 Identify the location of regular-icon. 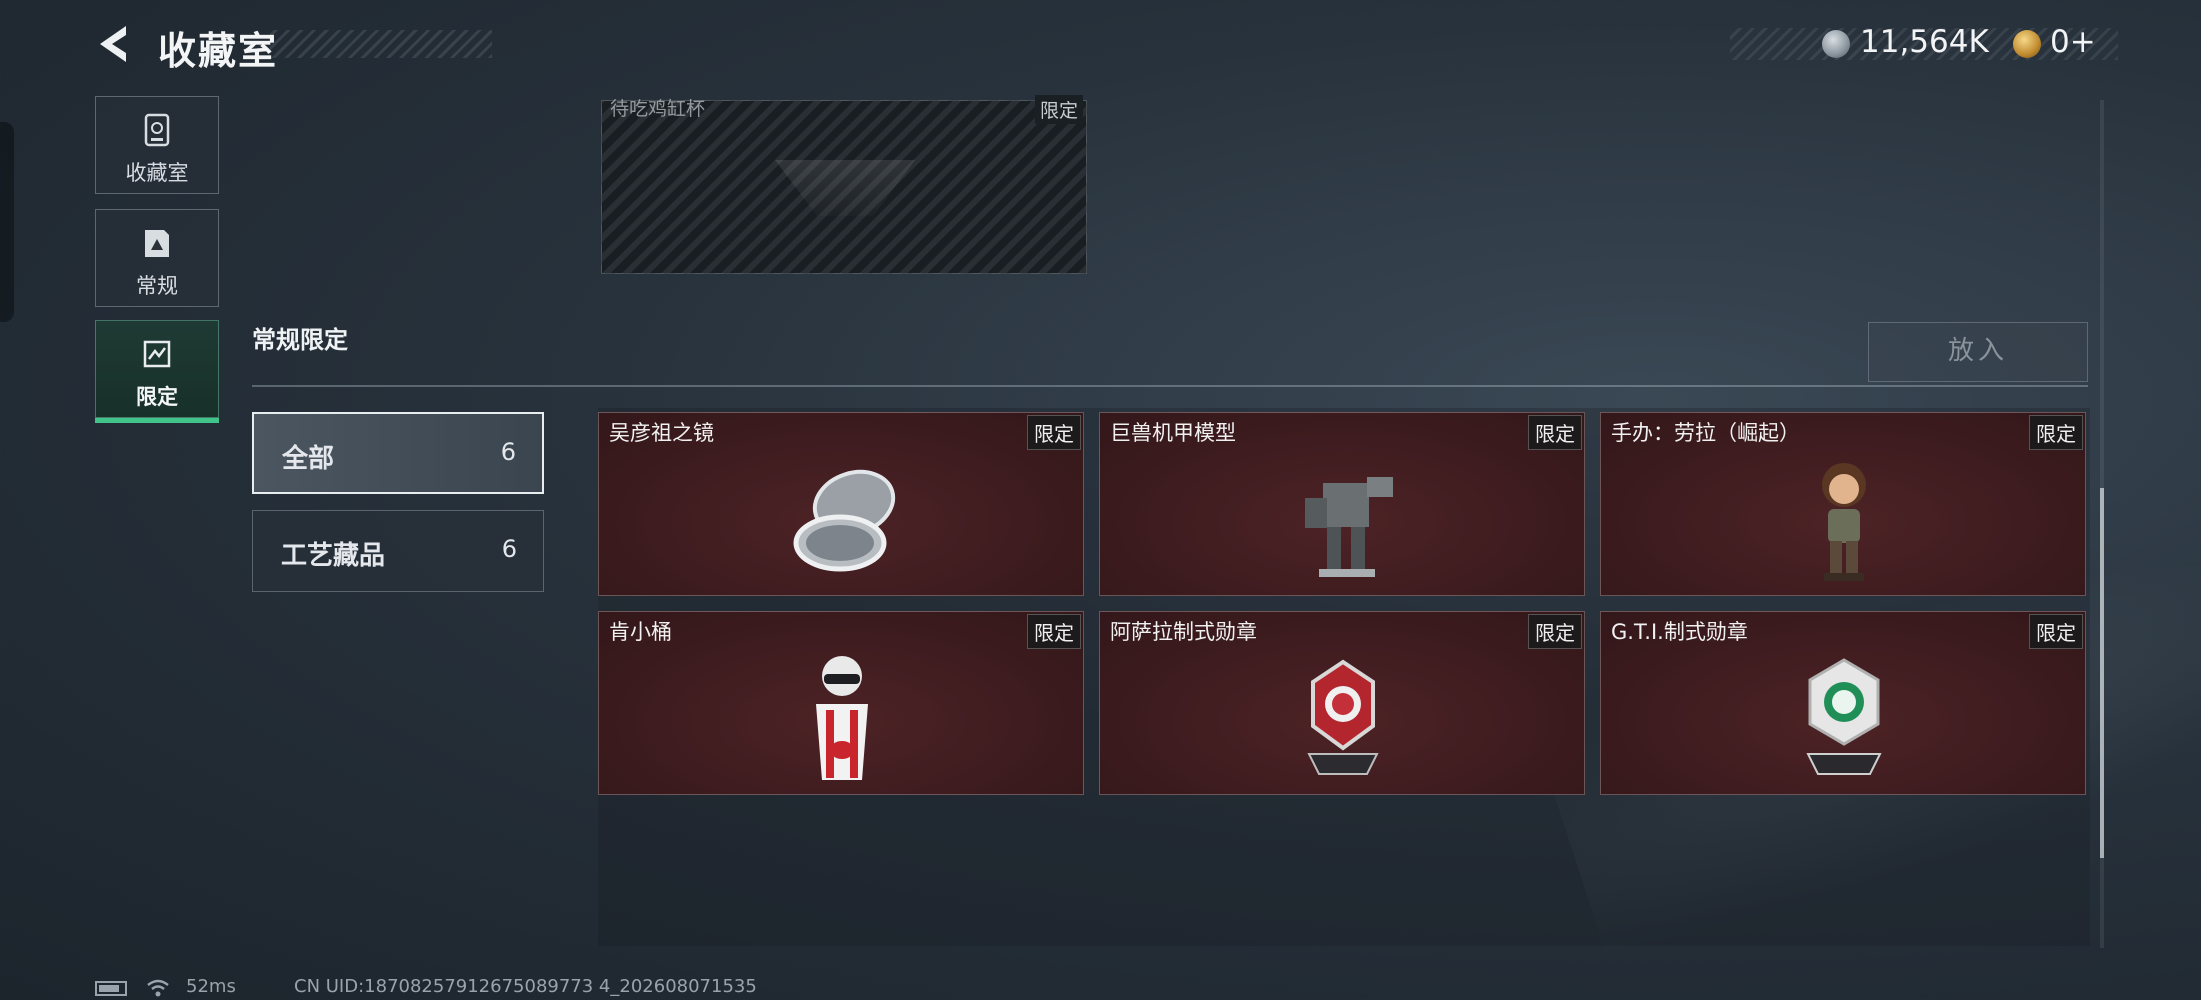
(157, 243).